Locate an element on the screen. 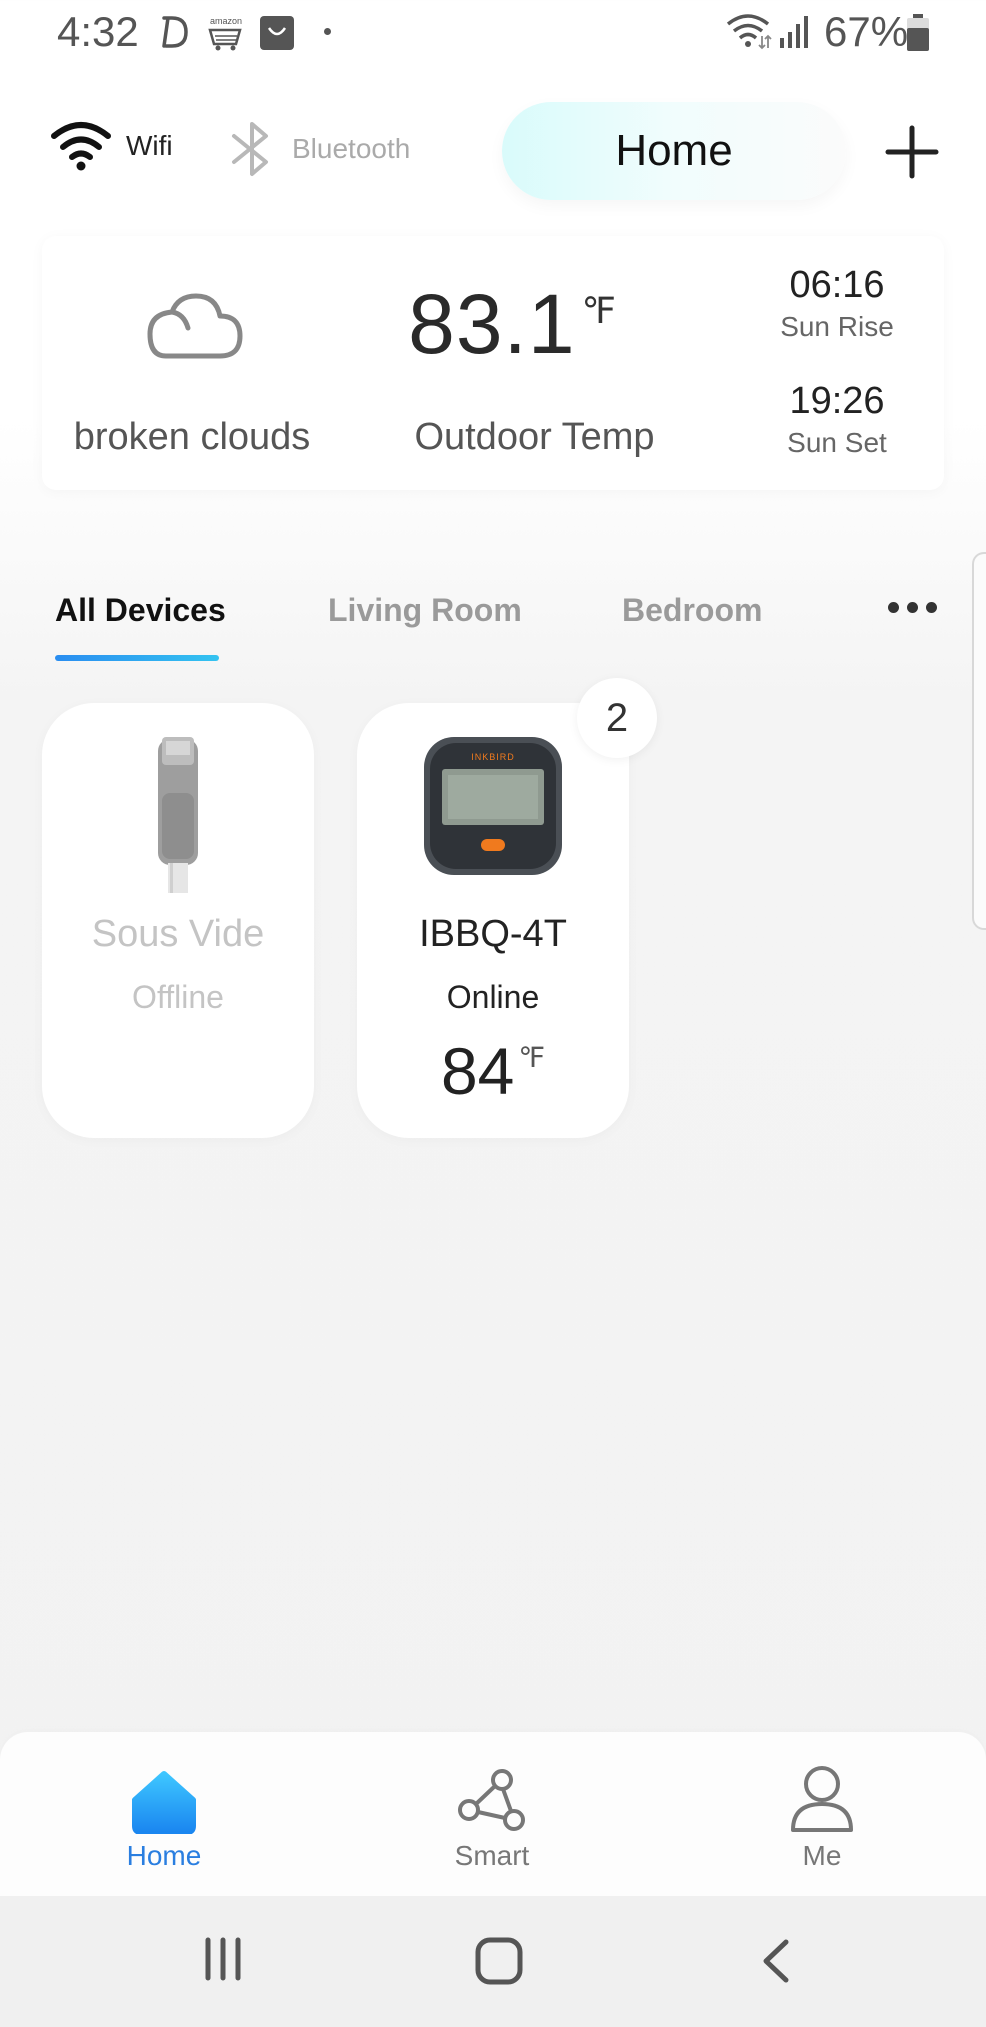 The image size is (986, 2027). outdoor-temp-value: 83.1 ℉ is located at coordinates (512, 324).